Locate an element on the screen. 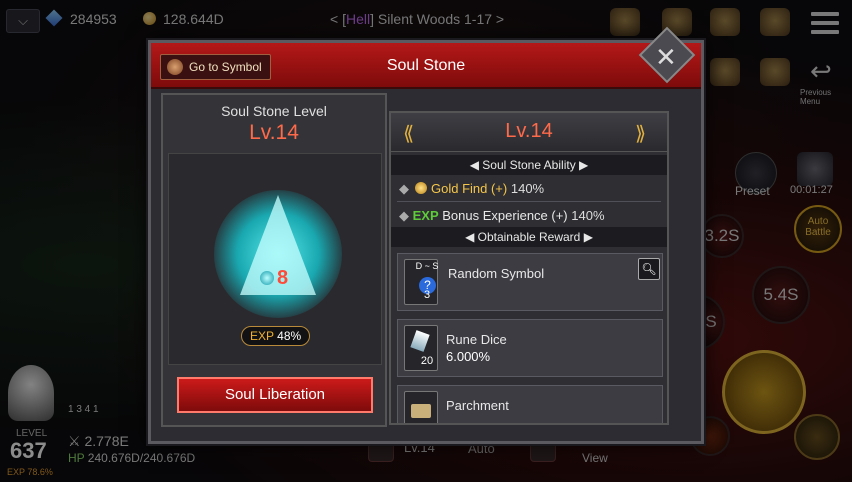  ability-bonus-exp: ◆ EXP Bonus Experience (+) 140% is located at coordinates (502, 215).